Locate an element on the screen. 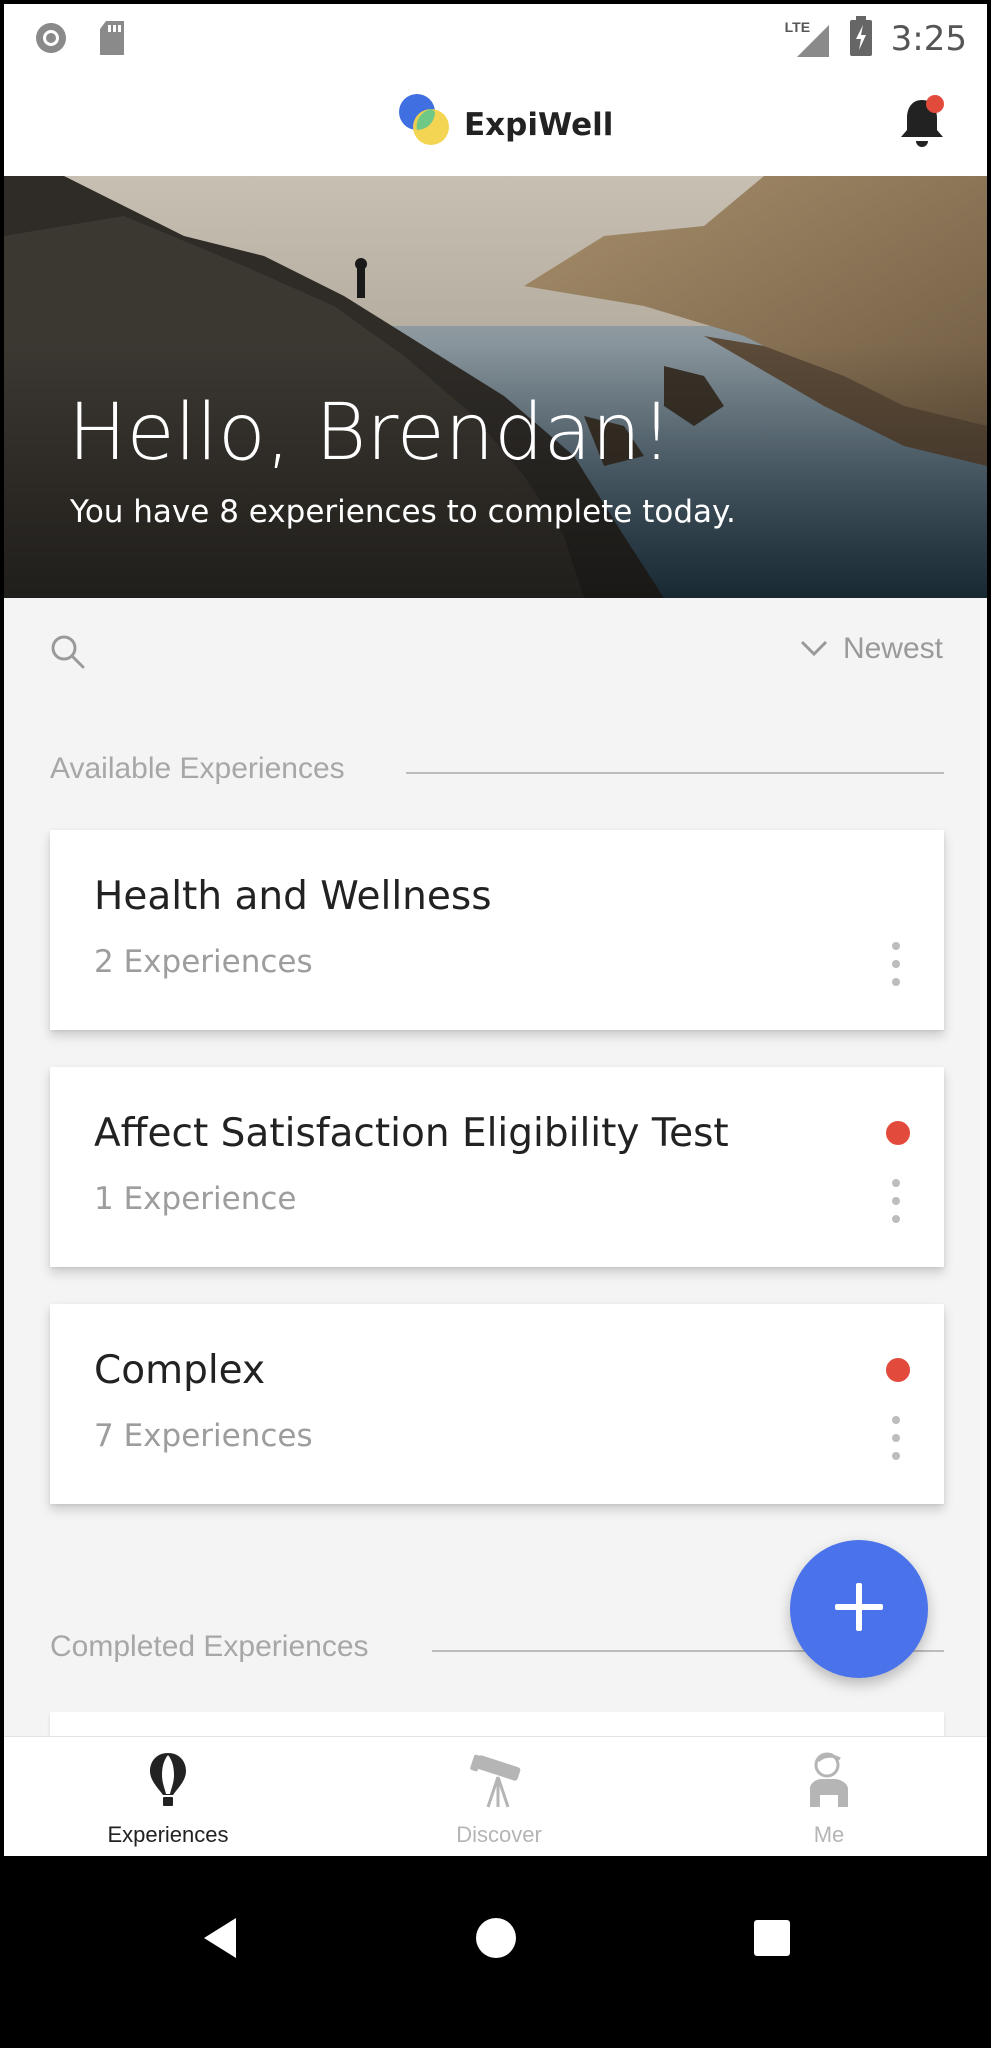 The width and height of the screenshot is (991, 2048). experience-card: Health and Wellness 2 Experiences is located at coordinates (497, 930).